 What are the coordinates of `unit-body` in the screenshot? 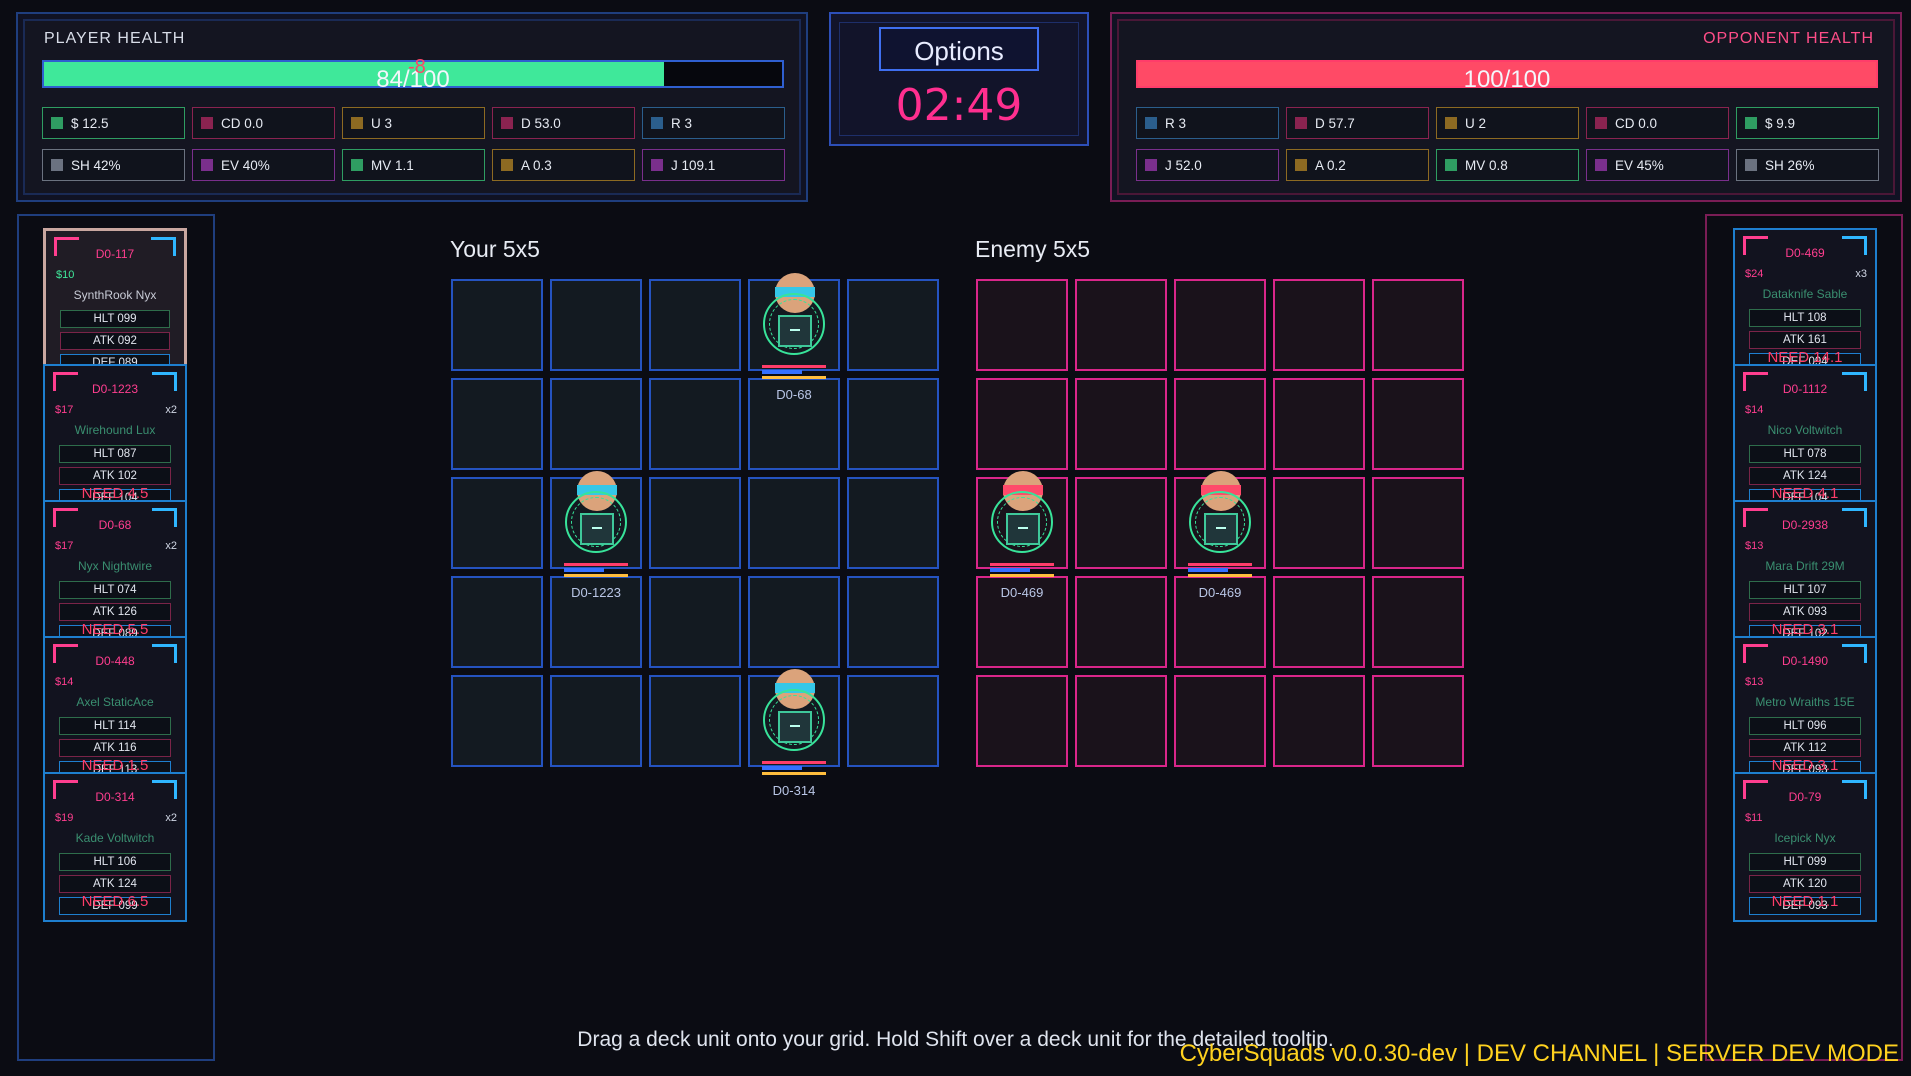 It's located at (1023, 529).